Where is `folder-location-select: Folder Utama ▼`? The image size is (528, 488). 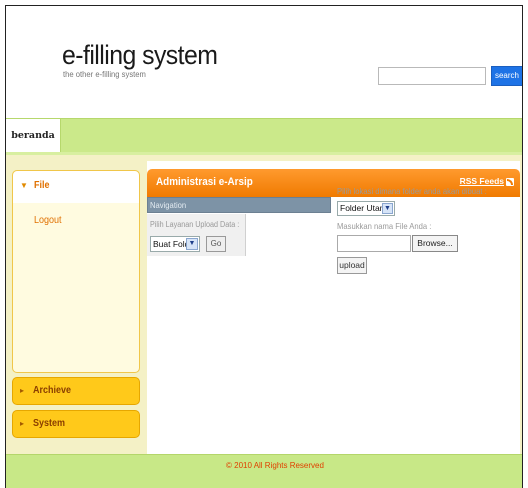
folder-location-select: Folder Utama ▼ is located at coordinates (366, 208).